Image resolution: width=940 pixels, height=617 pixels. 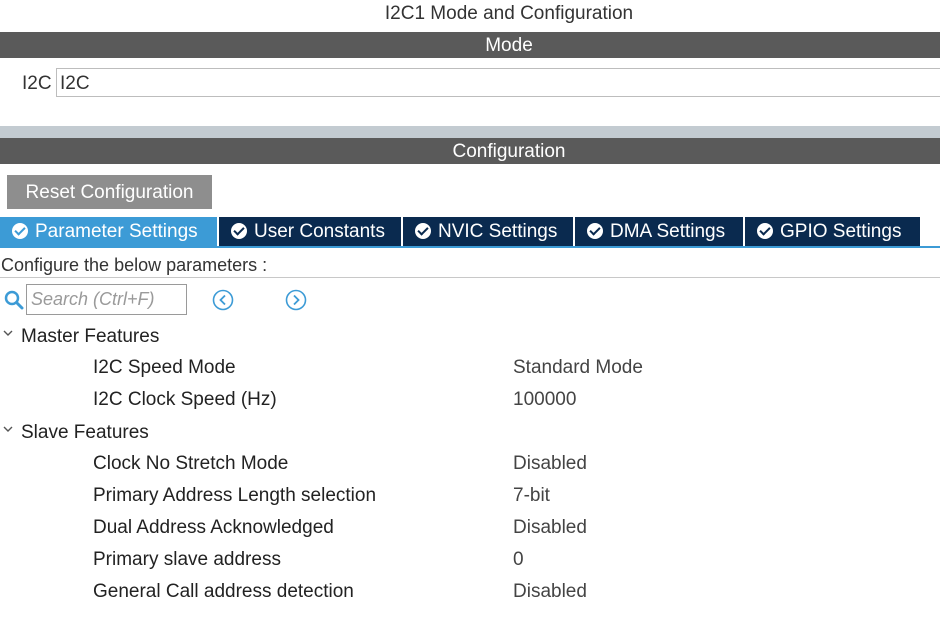 What do you see at coordinates (470, 277) in the screenshot?
I see `divider` at bounding box center [470, 277].